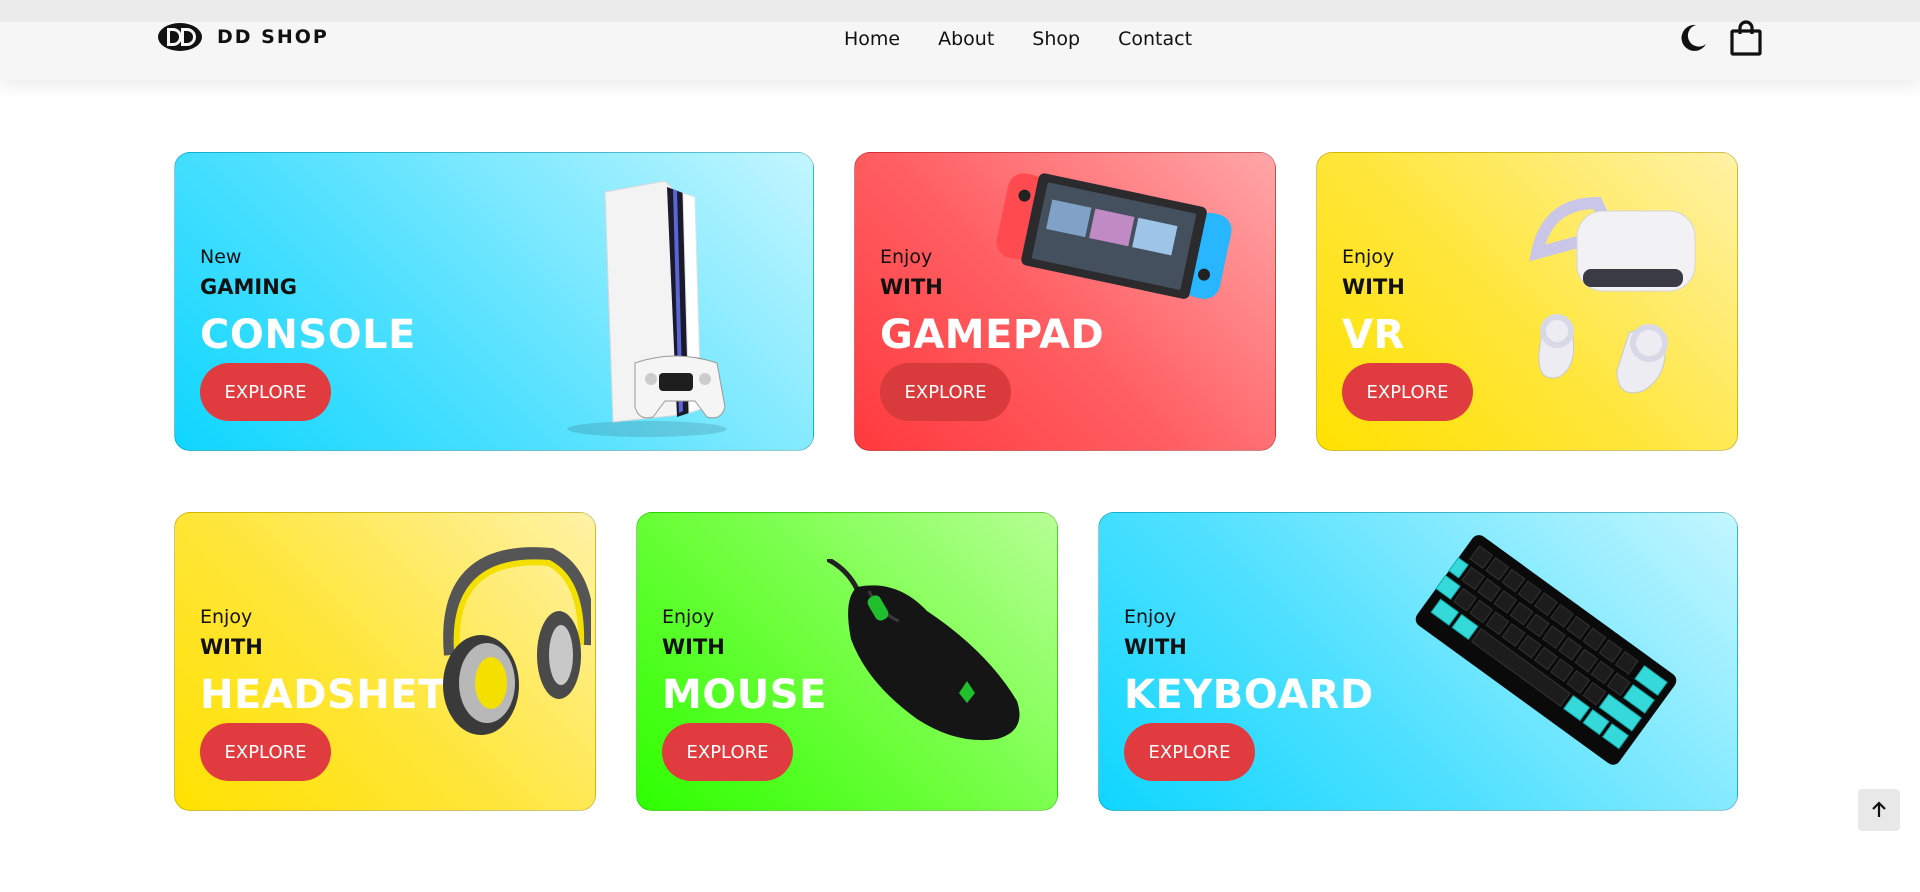 Image resolution: width=1920 pixels, height=892 pixels. Describe the element at coordinates (308, 335) in the screenshot. I see `card-title: CONSOLE` at that location.